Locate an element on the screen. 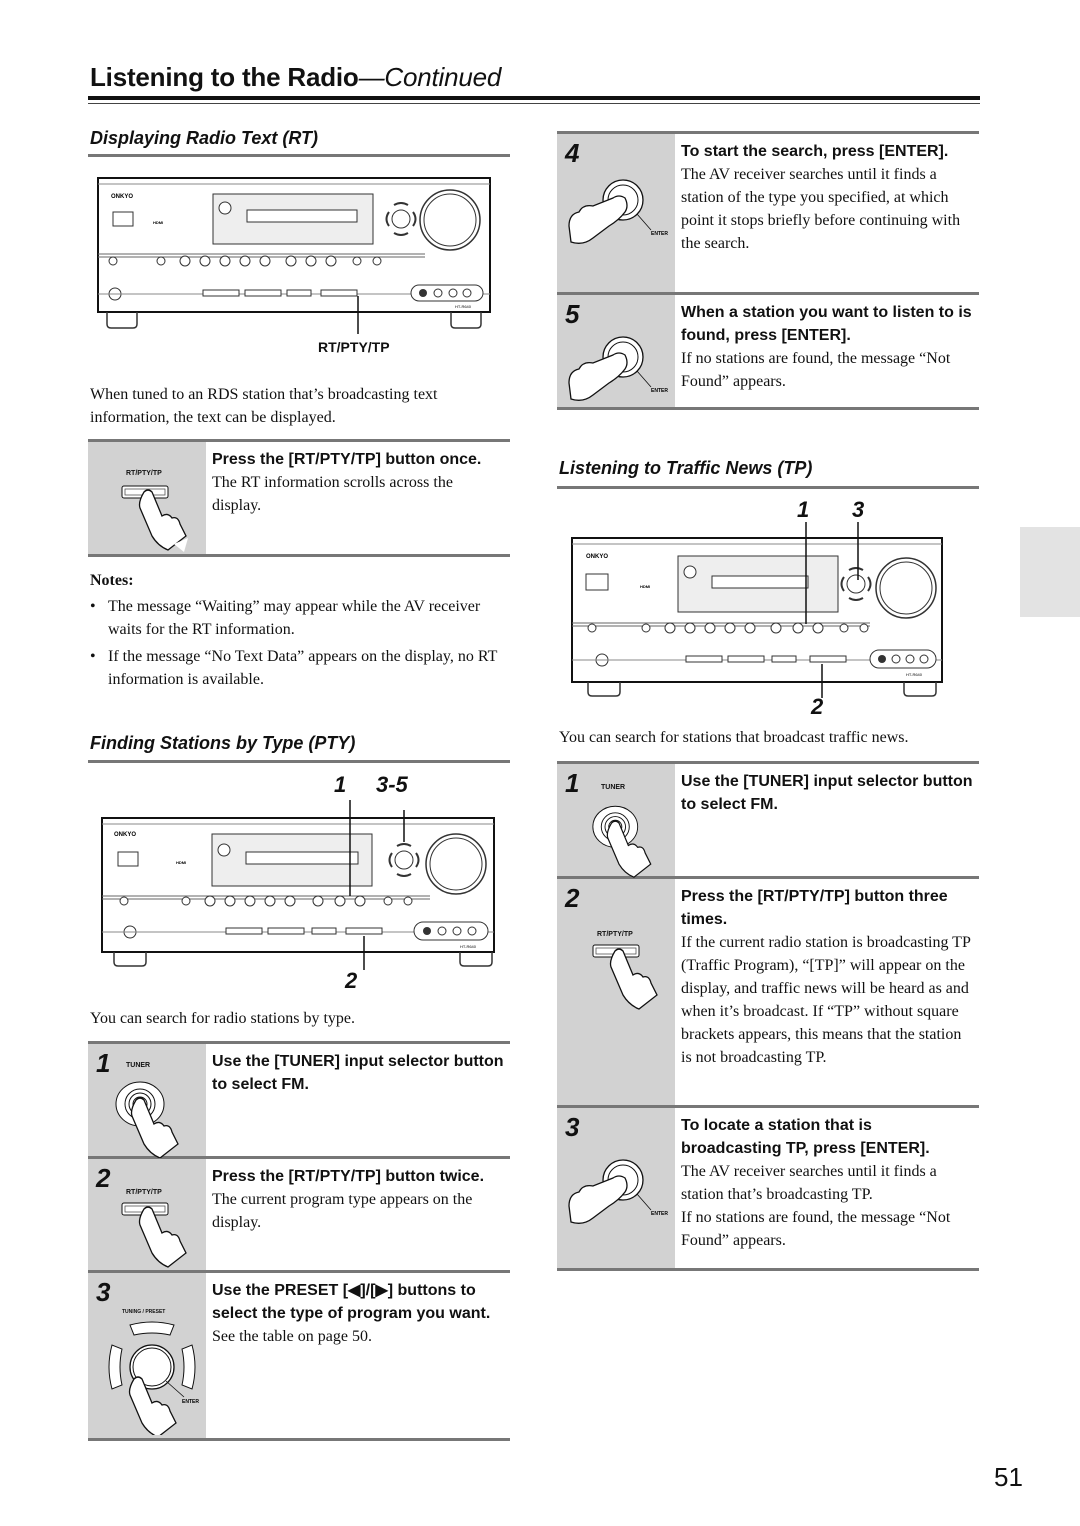 The height and width of the screenshot is (1526, 1080). section-heading-pty: Finding Stations by Type (PTY) is located at coordinates (223, 743).